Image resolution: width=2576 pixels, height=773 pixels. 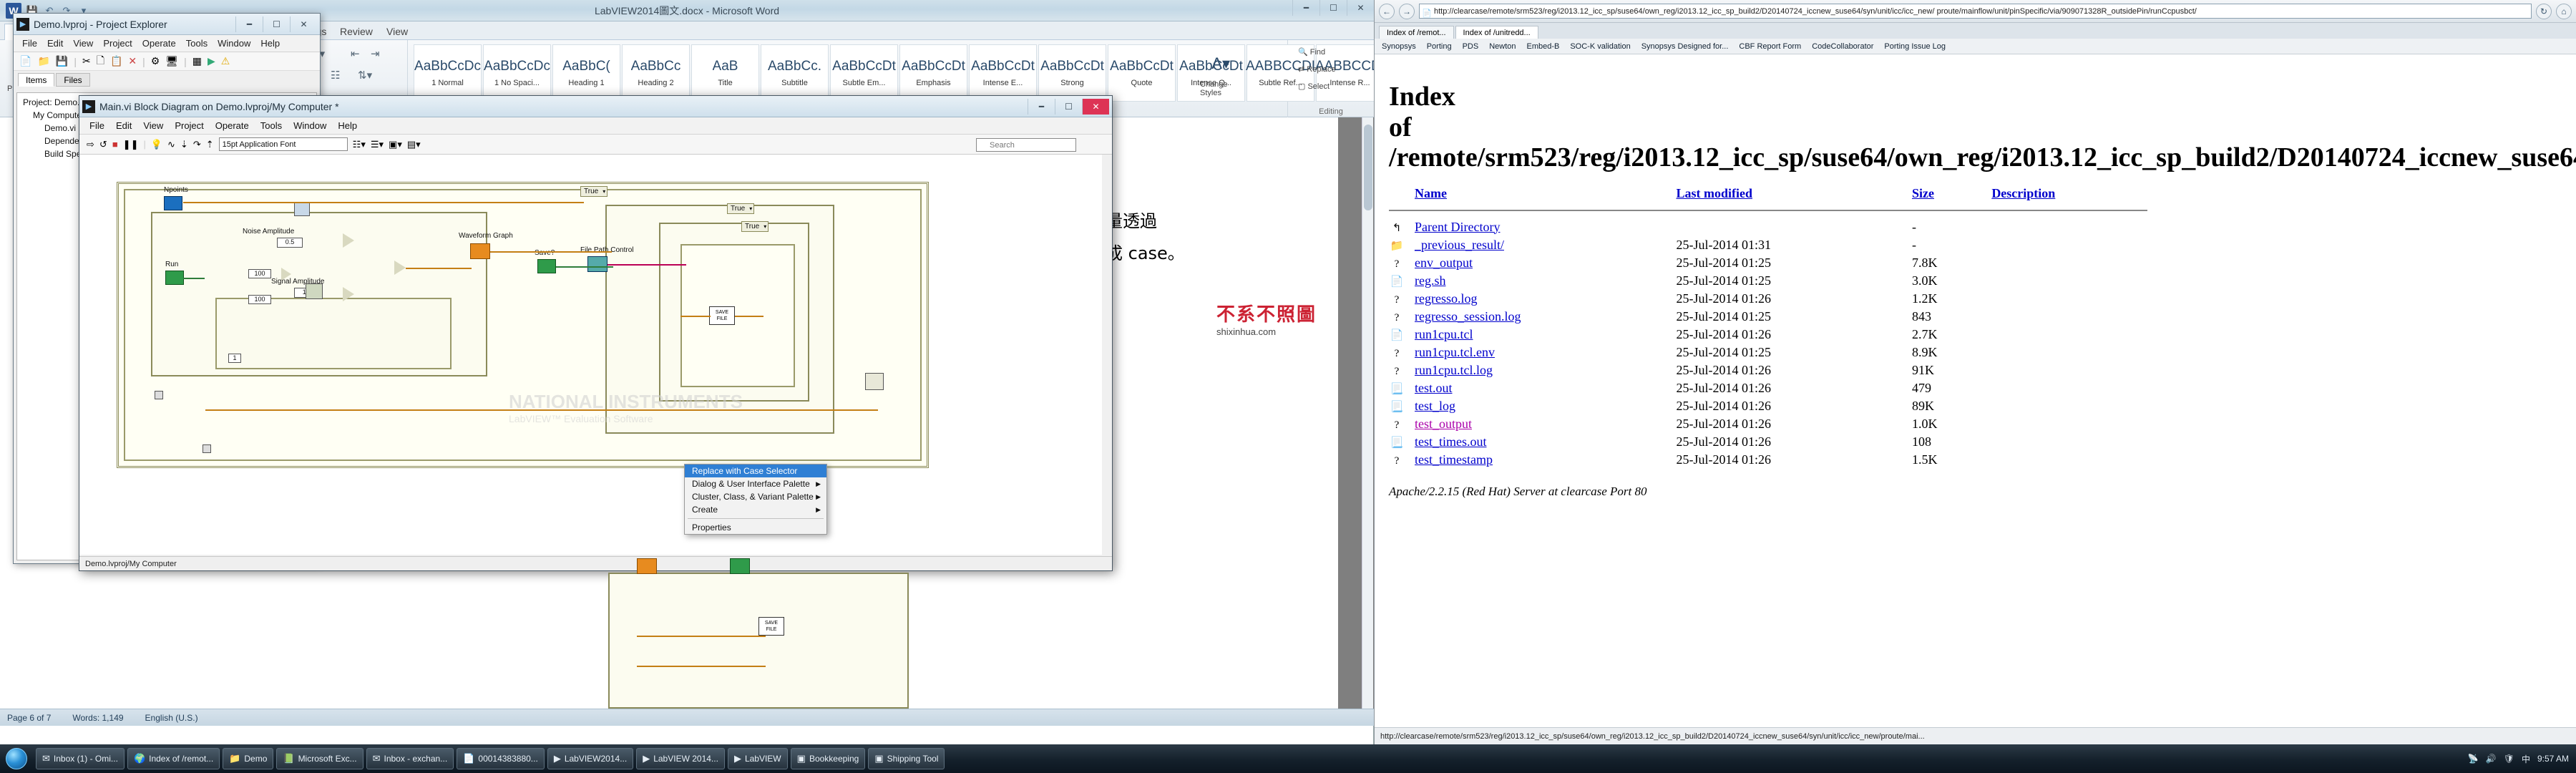 I want to click on lv-menu-file: File, so click(x=96, y=126).